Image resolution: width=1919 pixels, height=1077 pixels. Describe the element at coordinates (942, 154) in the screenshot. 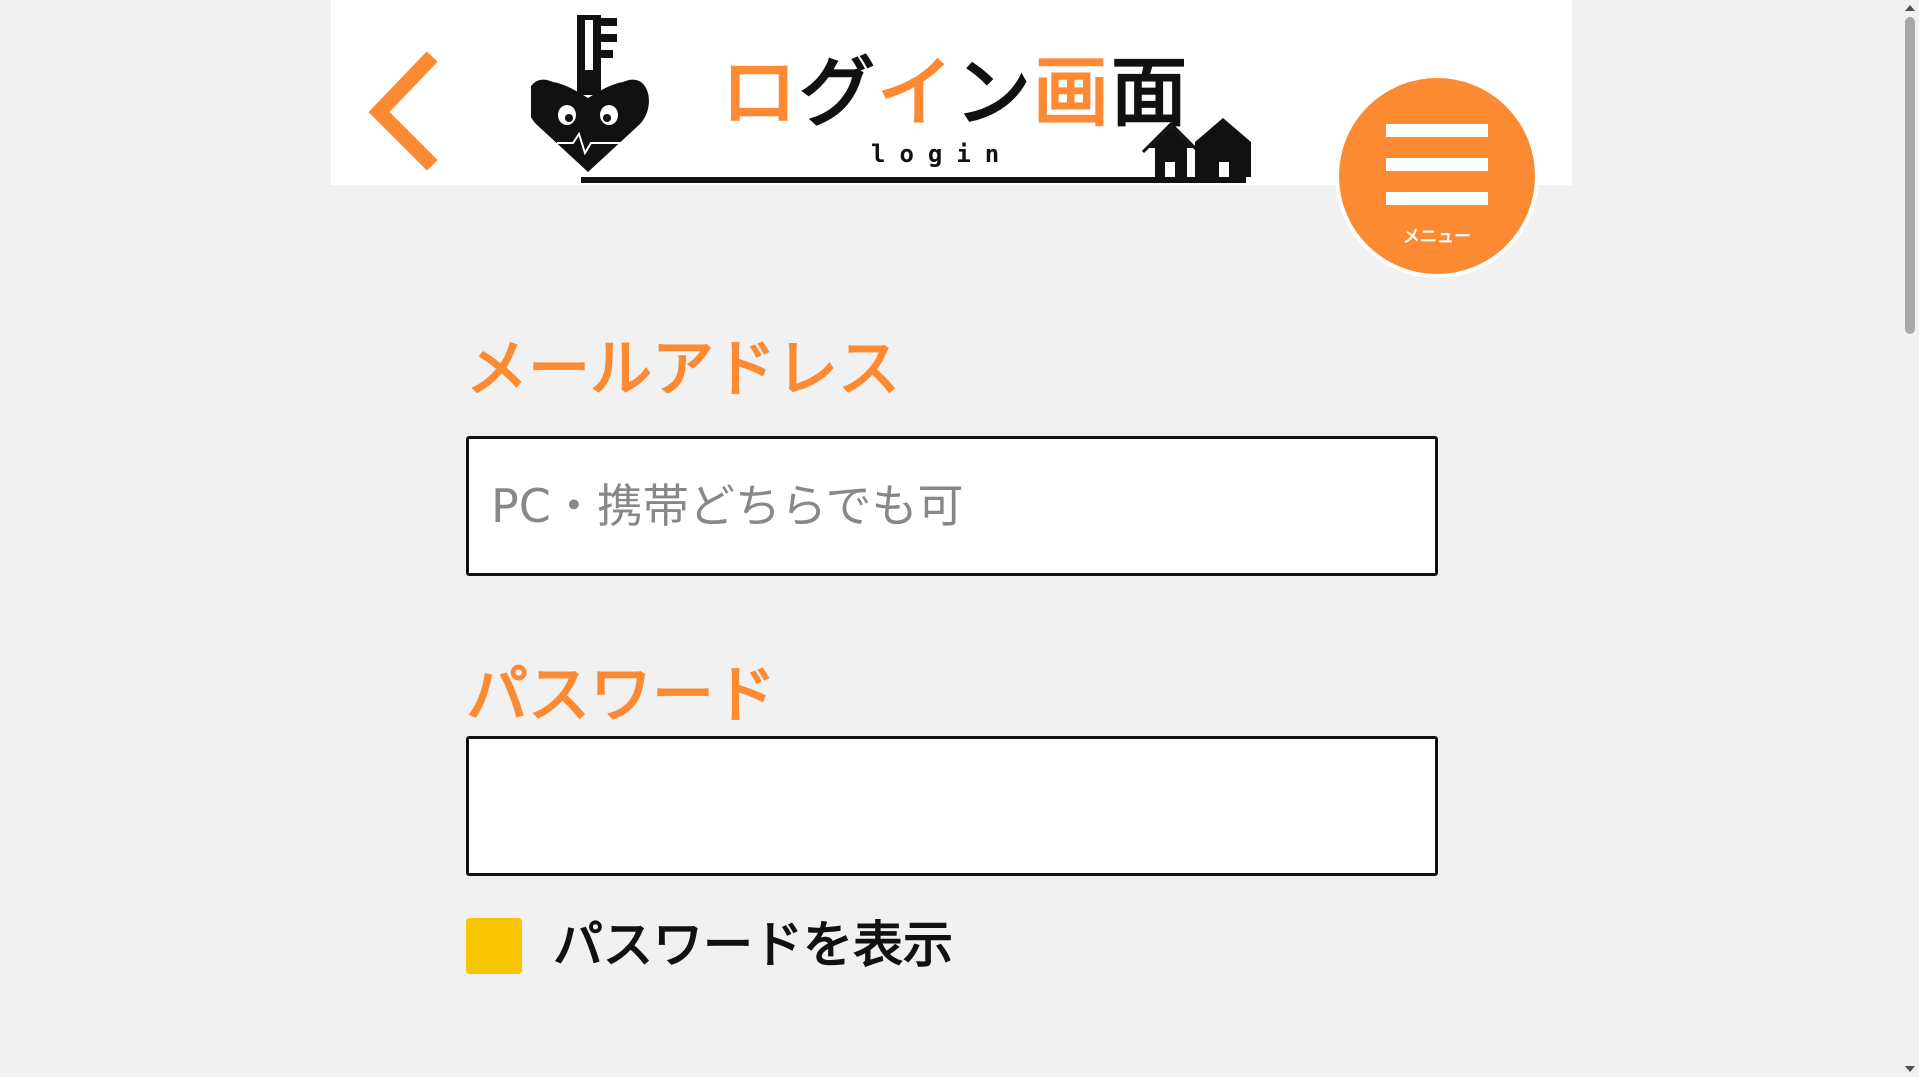

I see `logo-subtitle: login` at that location.